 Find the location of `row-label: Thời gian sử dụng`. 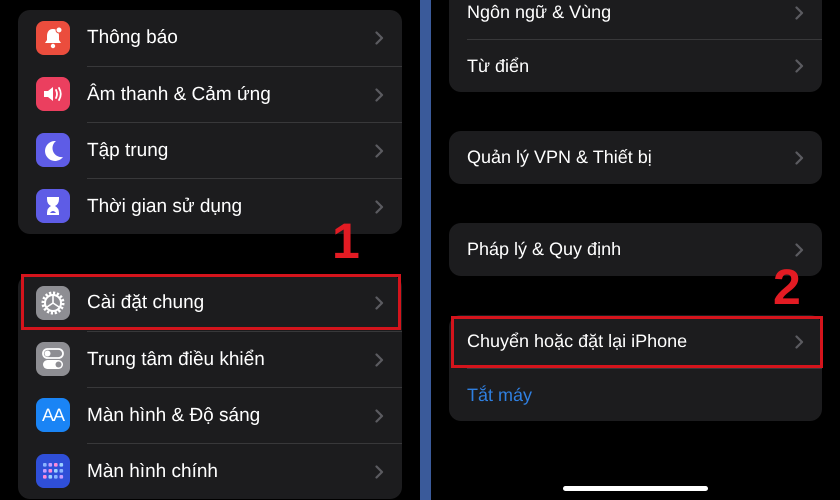

row-label: Thời gian sử dụng is located at coordinates (164, 207).